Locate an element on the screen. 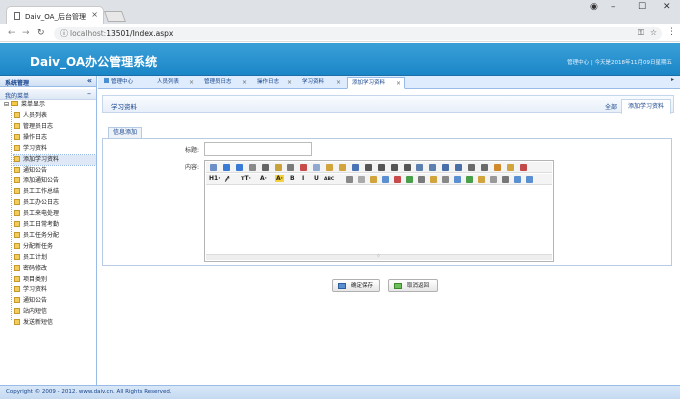  editor-resize-bar: ⁘ is located at coordinates (379, 256).